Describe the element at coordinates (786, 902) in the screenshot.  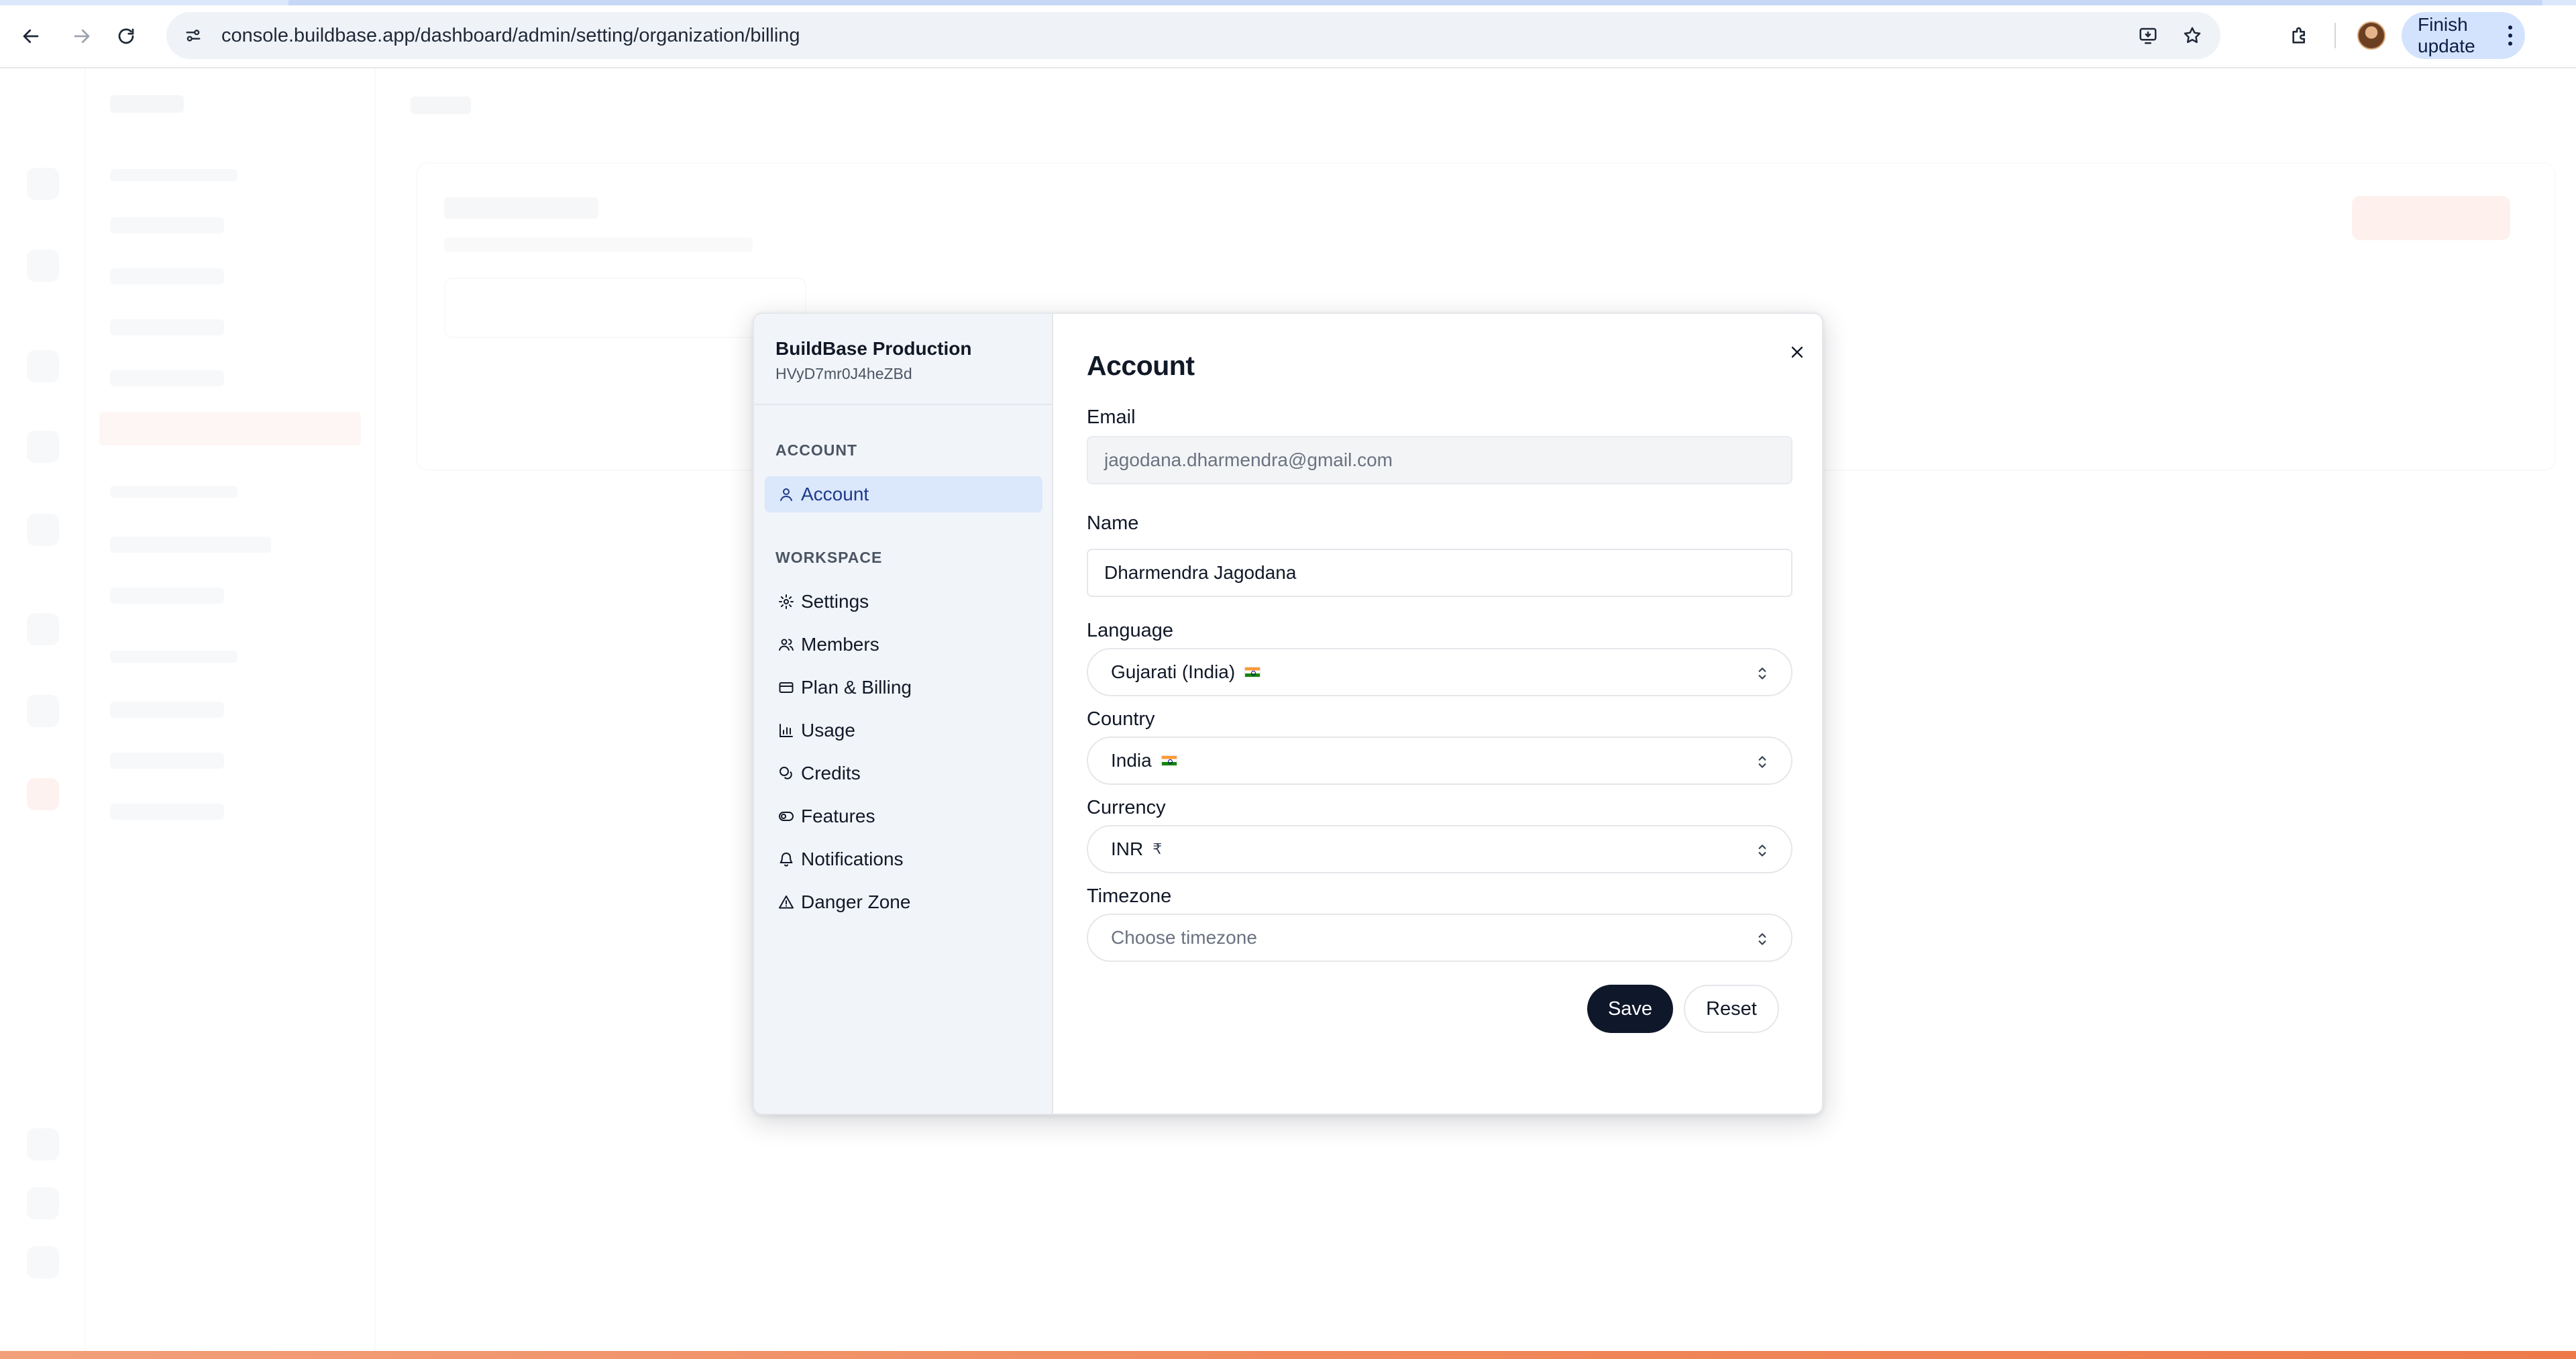
I see `warning-triangle-icon` at that location.